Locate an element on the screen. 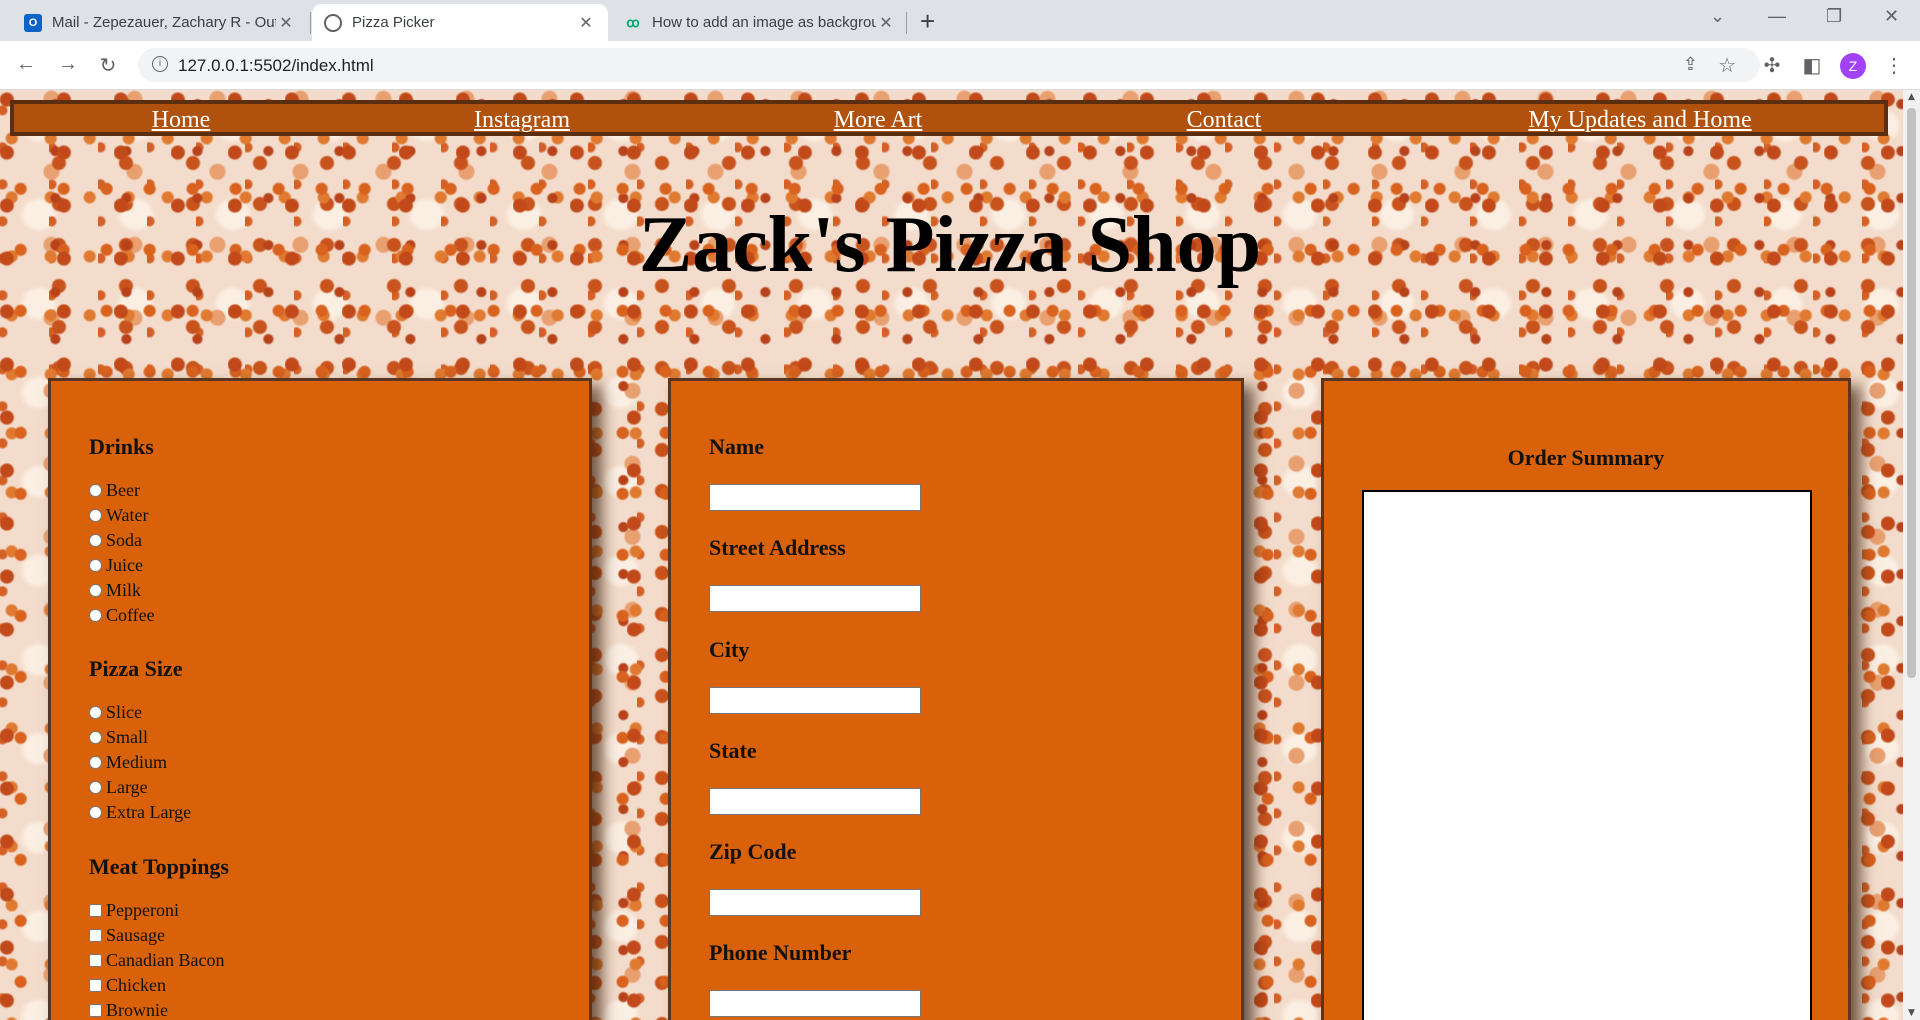  nav-link-home: Home is located at coordinates (181, 120).